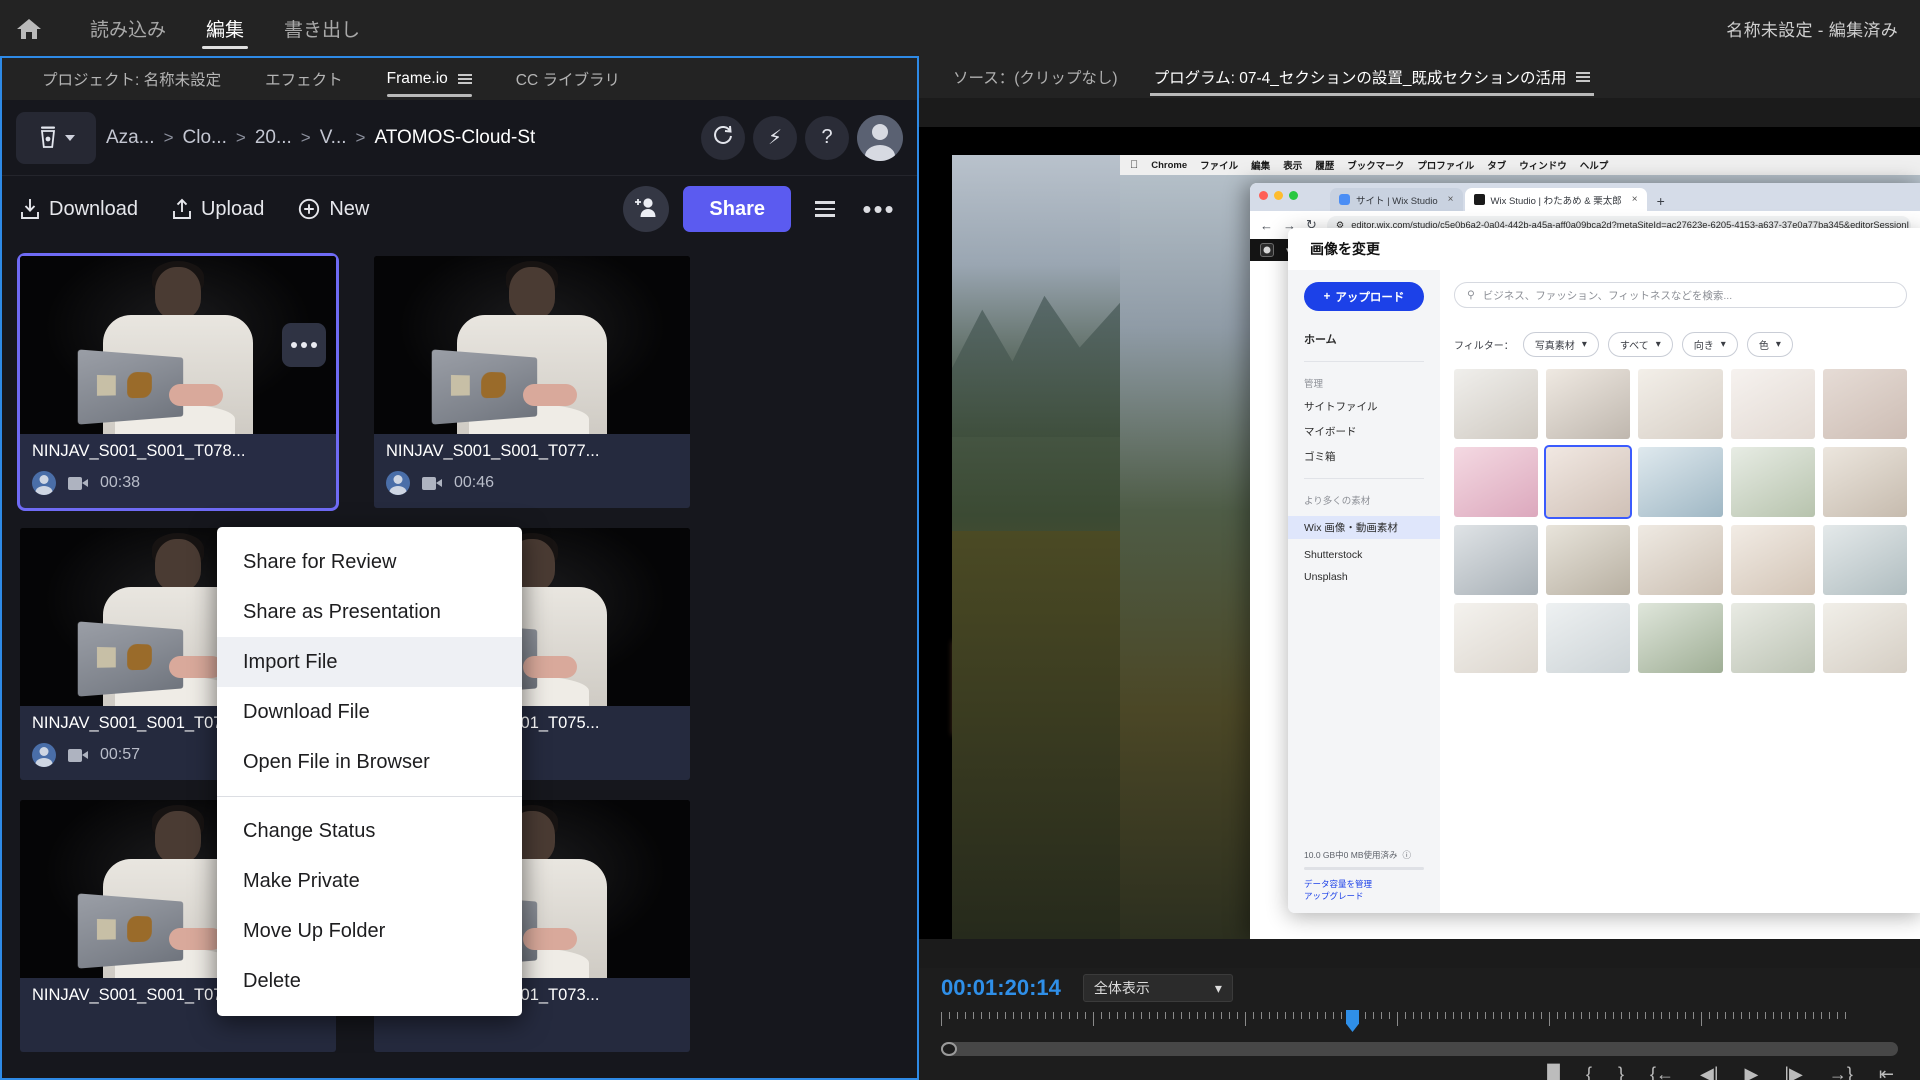 The image size is (1920, 1080). What do you see at coordinates (429, 79) in the screenshot?
I see `tab-frameio: Frame.io` at bounding box center [429, 79].